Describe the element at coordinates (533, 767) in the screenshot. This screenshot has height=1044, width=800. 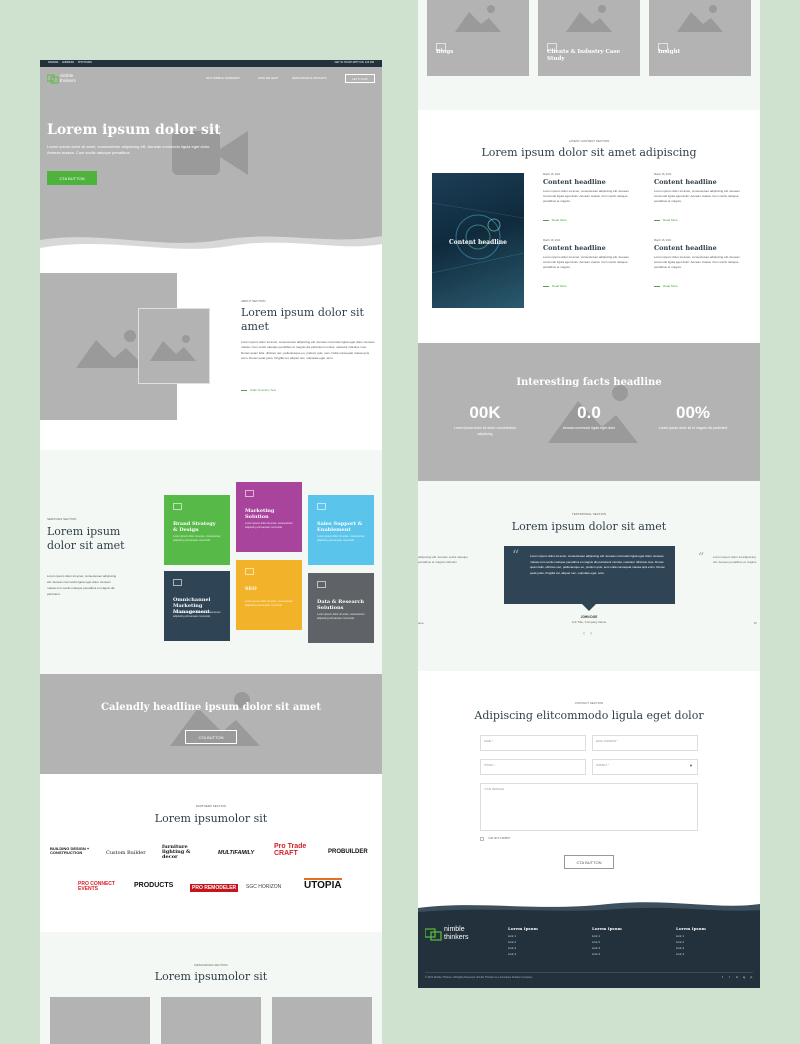
I see `phone-field: PHONE *` at that location.